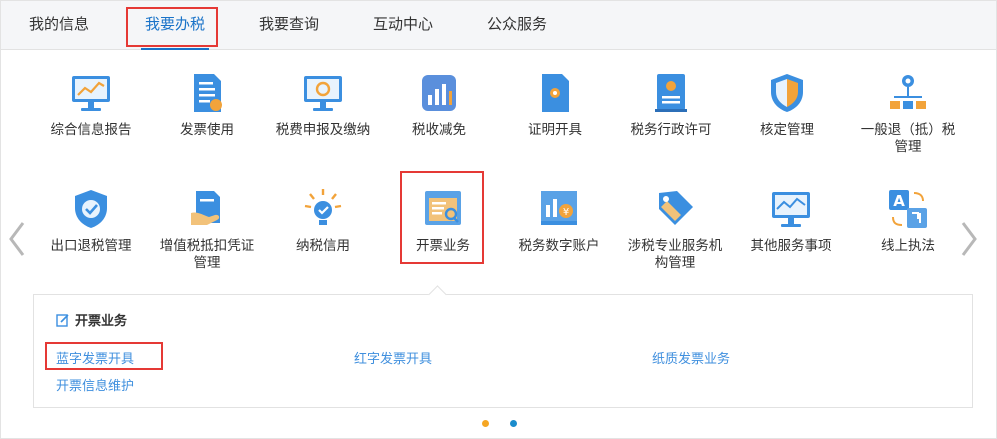 The width and height of the screenshot is (997, 439). Describe the element at coordinates (517, 25) in the screenshot. I see `tab-public-service: 公众服务` at that location.